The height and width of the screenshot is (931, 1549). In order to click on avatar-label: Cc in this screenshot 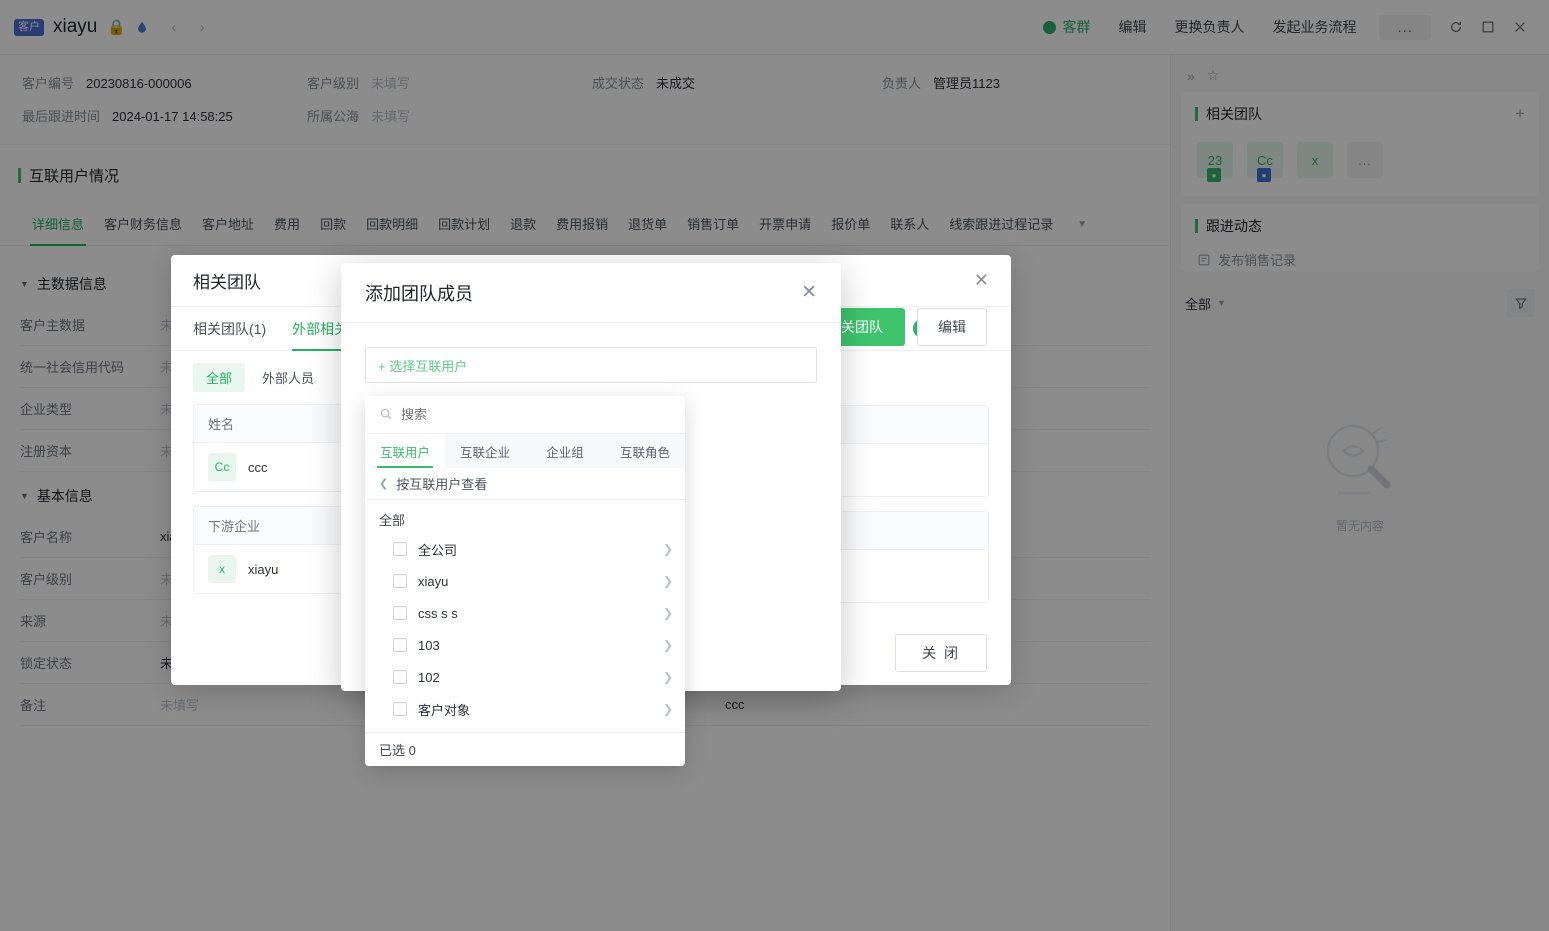, I will do `click(1265, 160)`.